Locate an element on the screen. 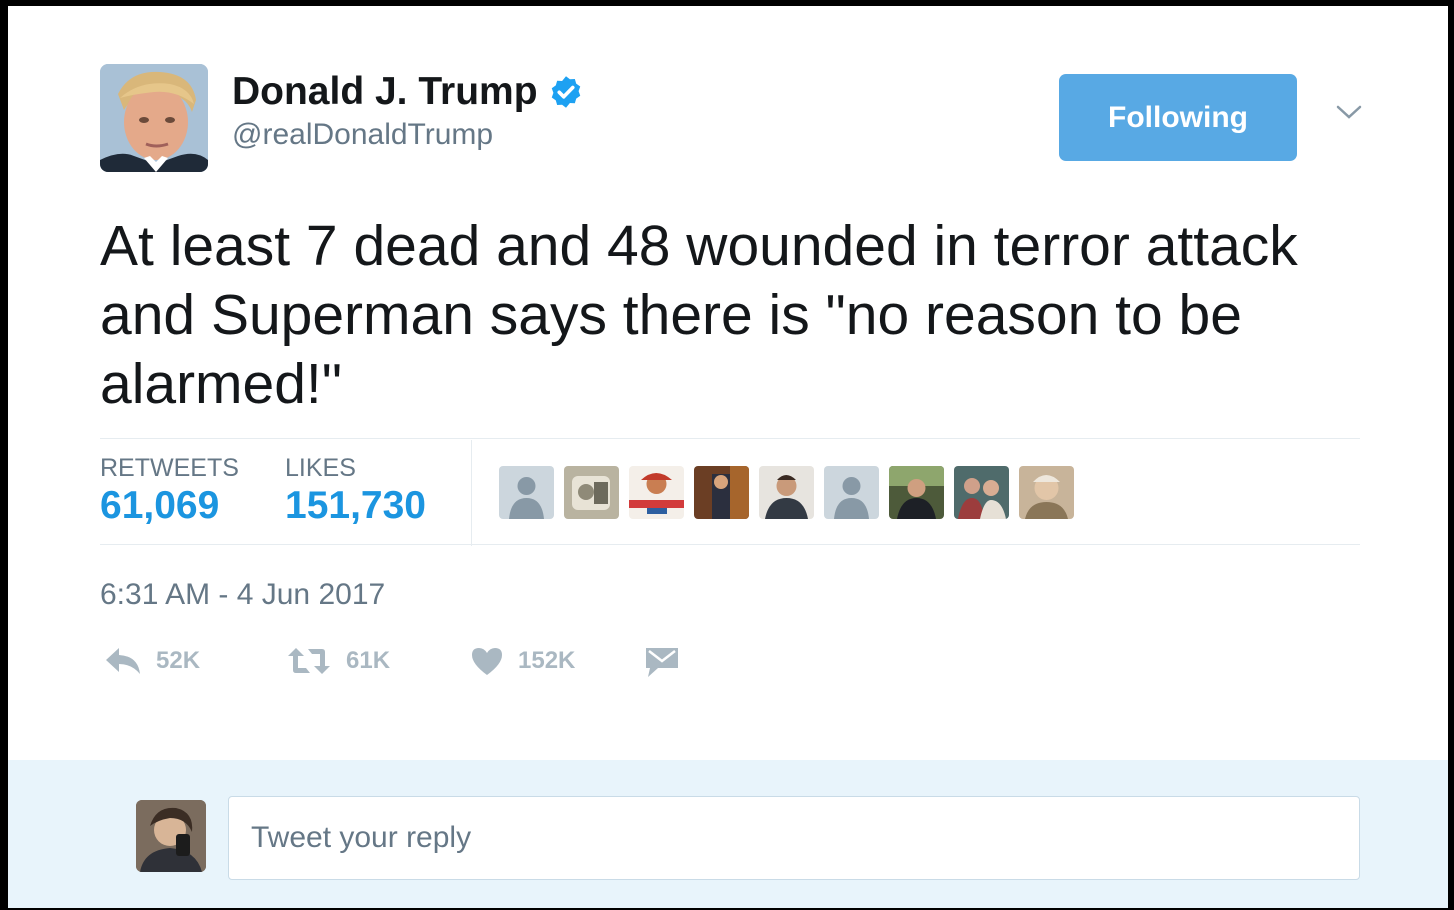  like-action: 152K is located at coordinates (522, 661).